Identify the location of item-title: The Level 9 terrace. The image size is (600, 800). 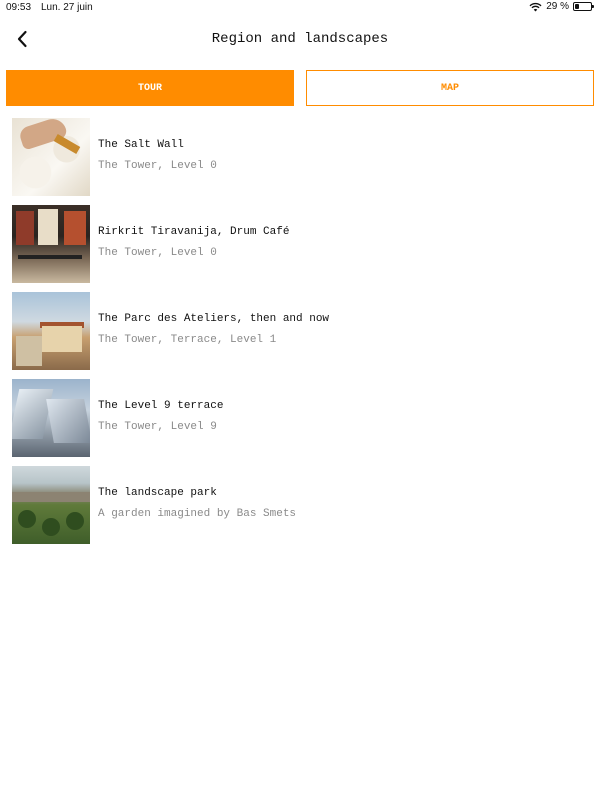
(161, 406).